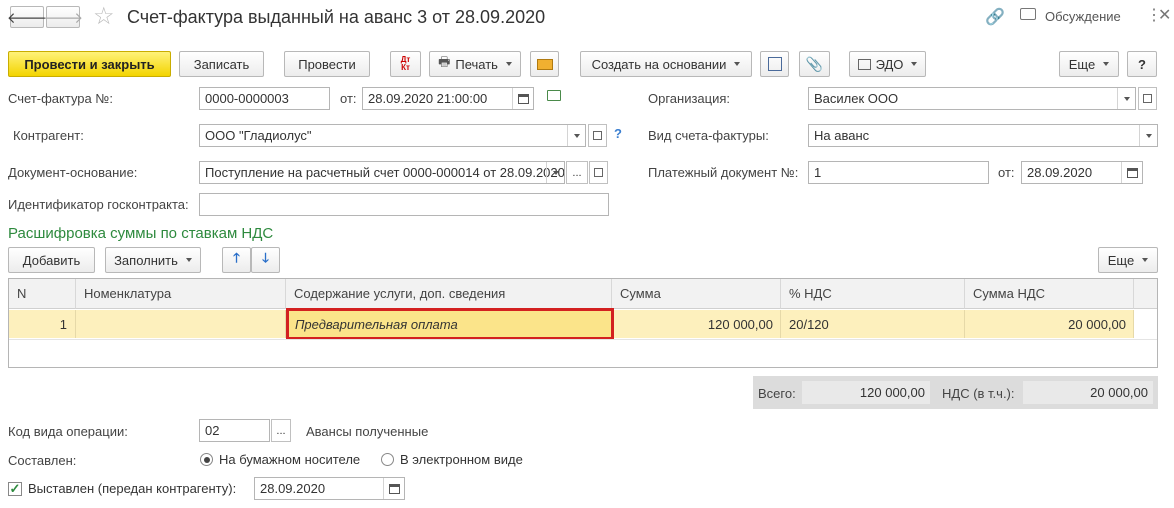 The width and height of the screenshot is (1174, 508). Describe the element at coordinates (387, 459) in the screenshot. I see `electronic-radio` at that location.